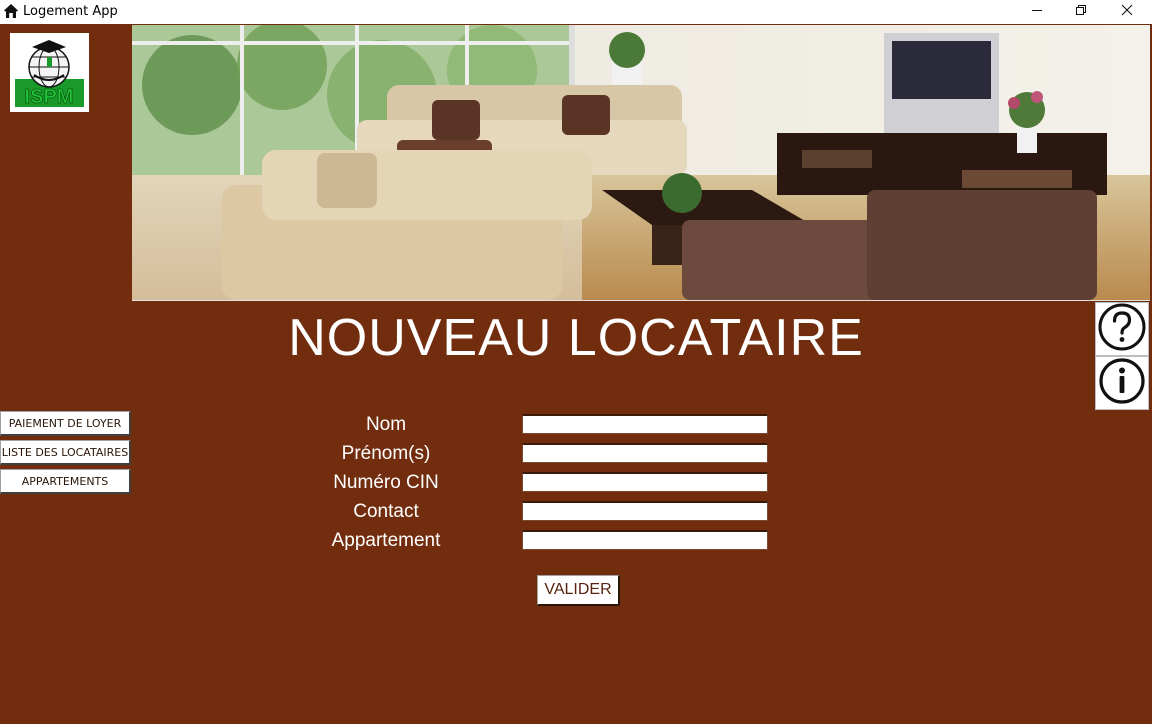 Image resolution: width=1152 pixels, height=724 pixels. Describe the element at coordinates (65, 452) in the screenshot. I see `sidebar-item-liste-des-locataires: LISTE DES LOCATAIRES` at that location.